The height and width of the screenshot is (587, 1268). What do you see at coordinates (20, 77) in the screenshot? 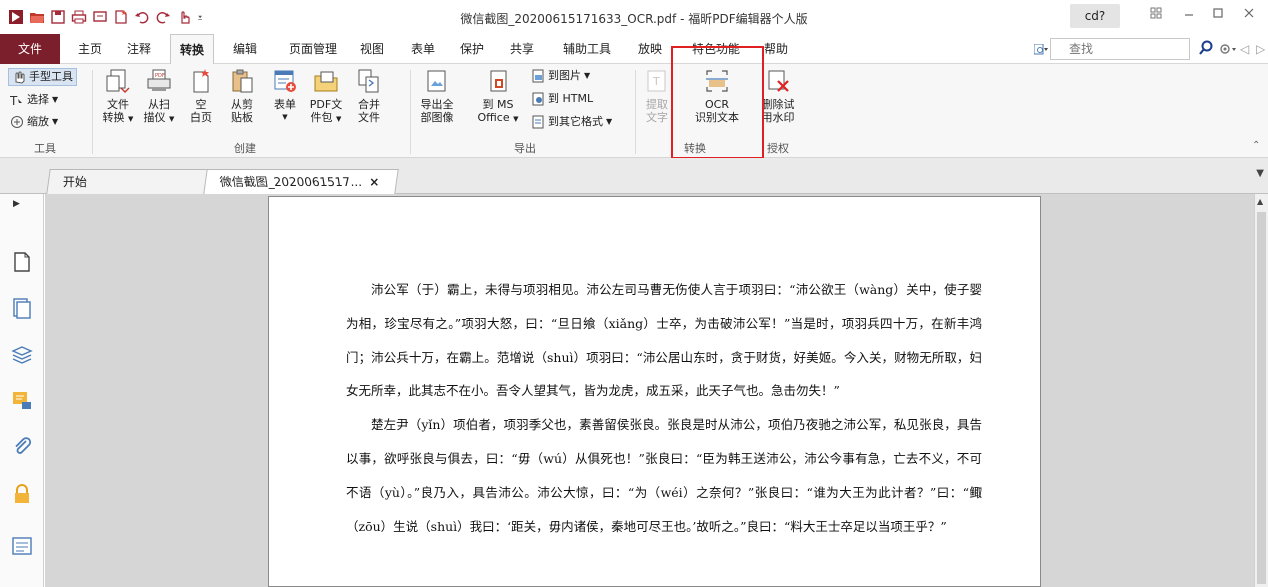
I see `hand-icon` at bounding box center [20, 77].